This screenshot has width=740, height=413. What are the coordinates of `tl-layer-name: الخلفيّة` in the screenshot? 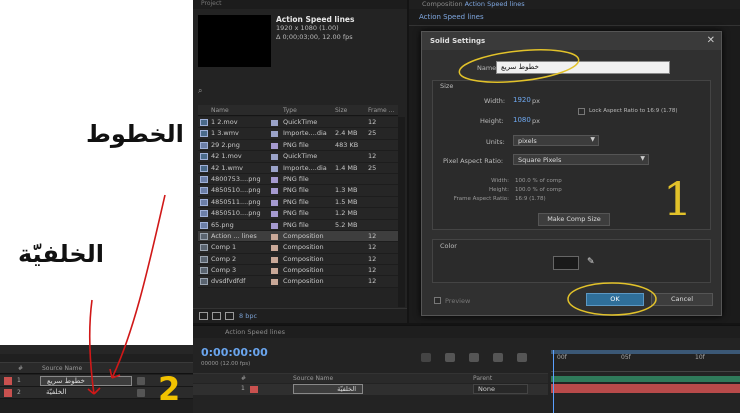 It's located at (328, 389).